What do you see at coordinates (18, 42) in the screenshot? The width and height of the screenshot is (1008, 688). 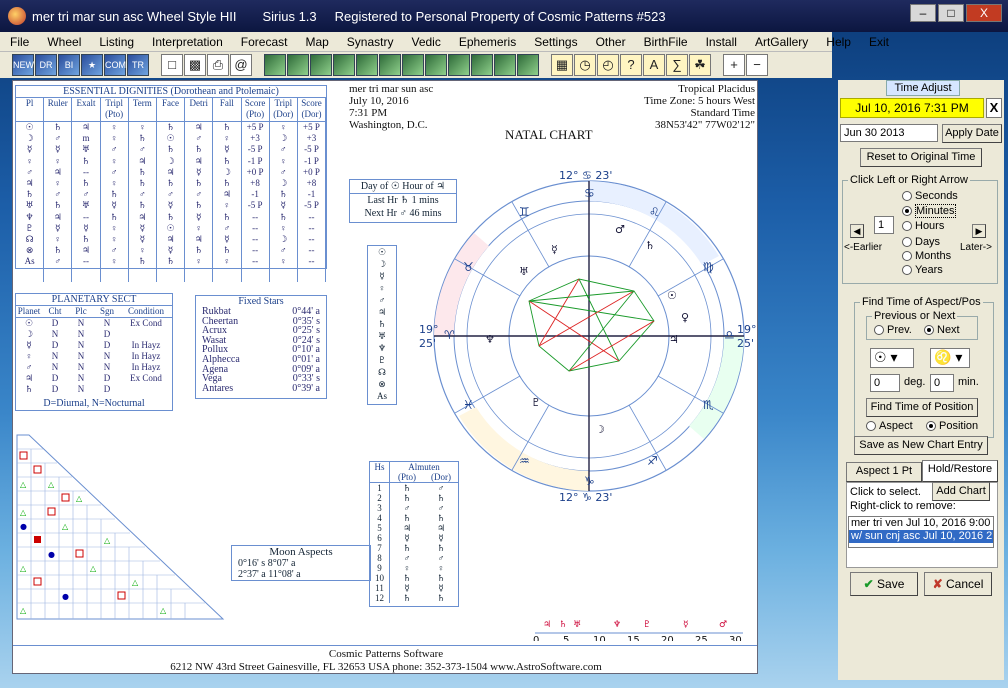 I see `menu-file: File` at bounding box center [18, 42].